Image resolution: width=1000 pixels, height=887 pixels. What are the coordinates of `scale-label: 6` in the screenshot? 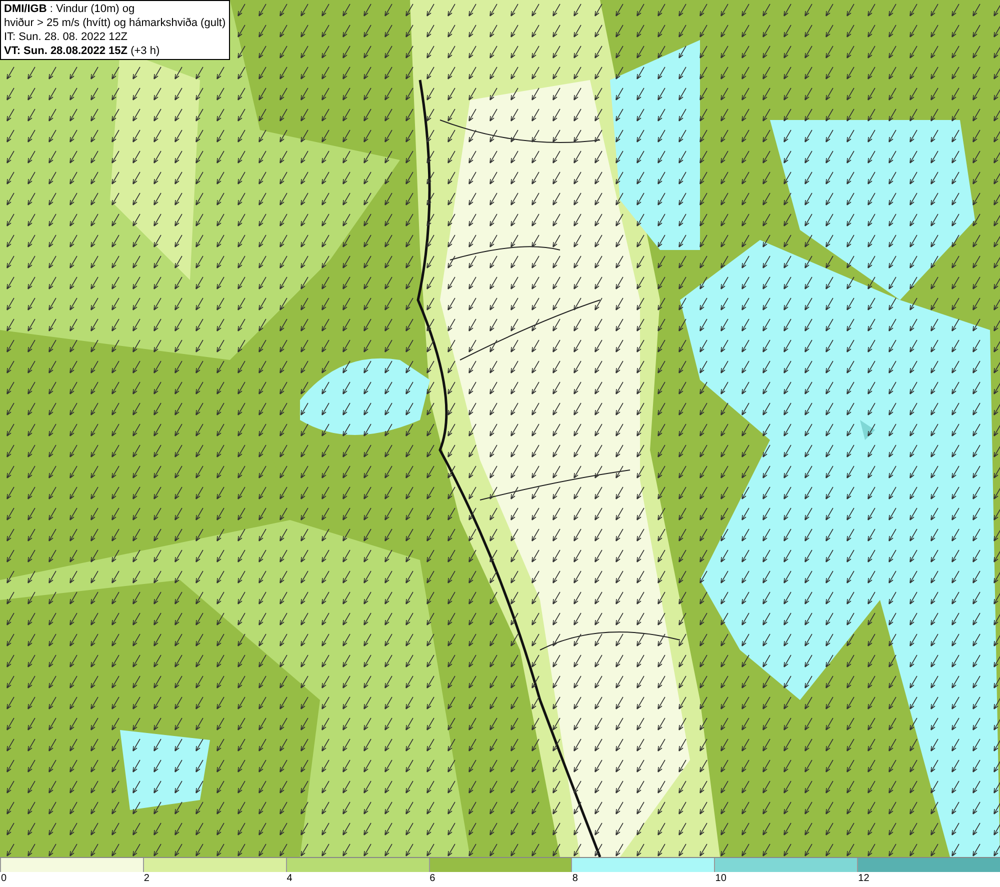 It's located at (432, 879).